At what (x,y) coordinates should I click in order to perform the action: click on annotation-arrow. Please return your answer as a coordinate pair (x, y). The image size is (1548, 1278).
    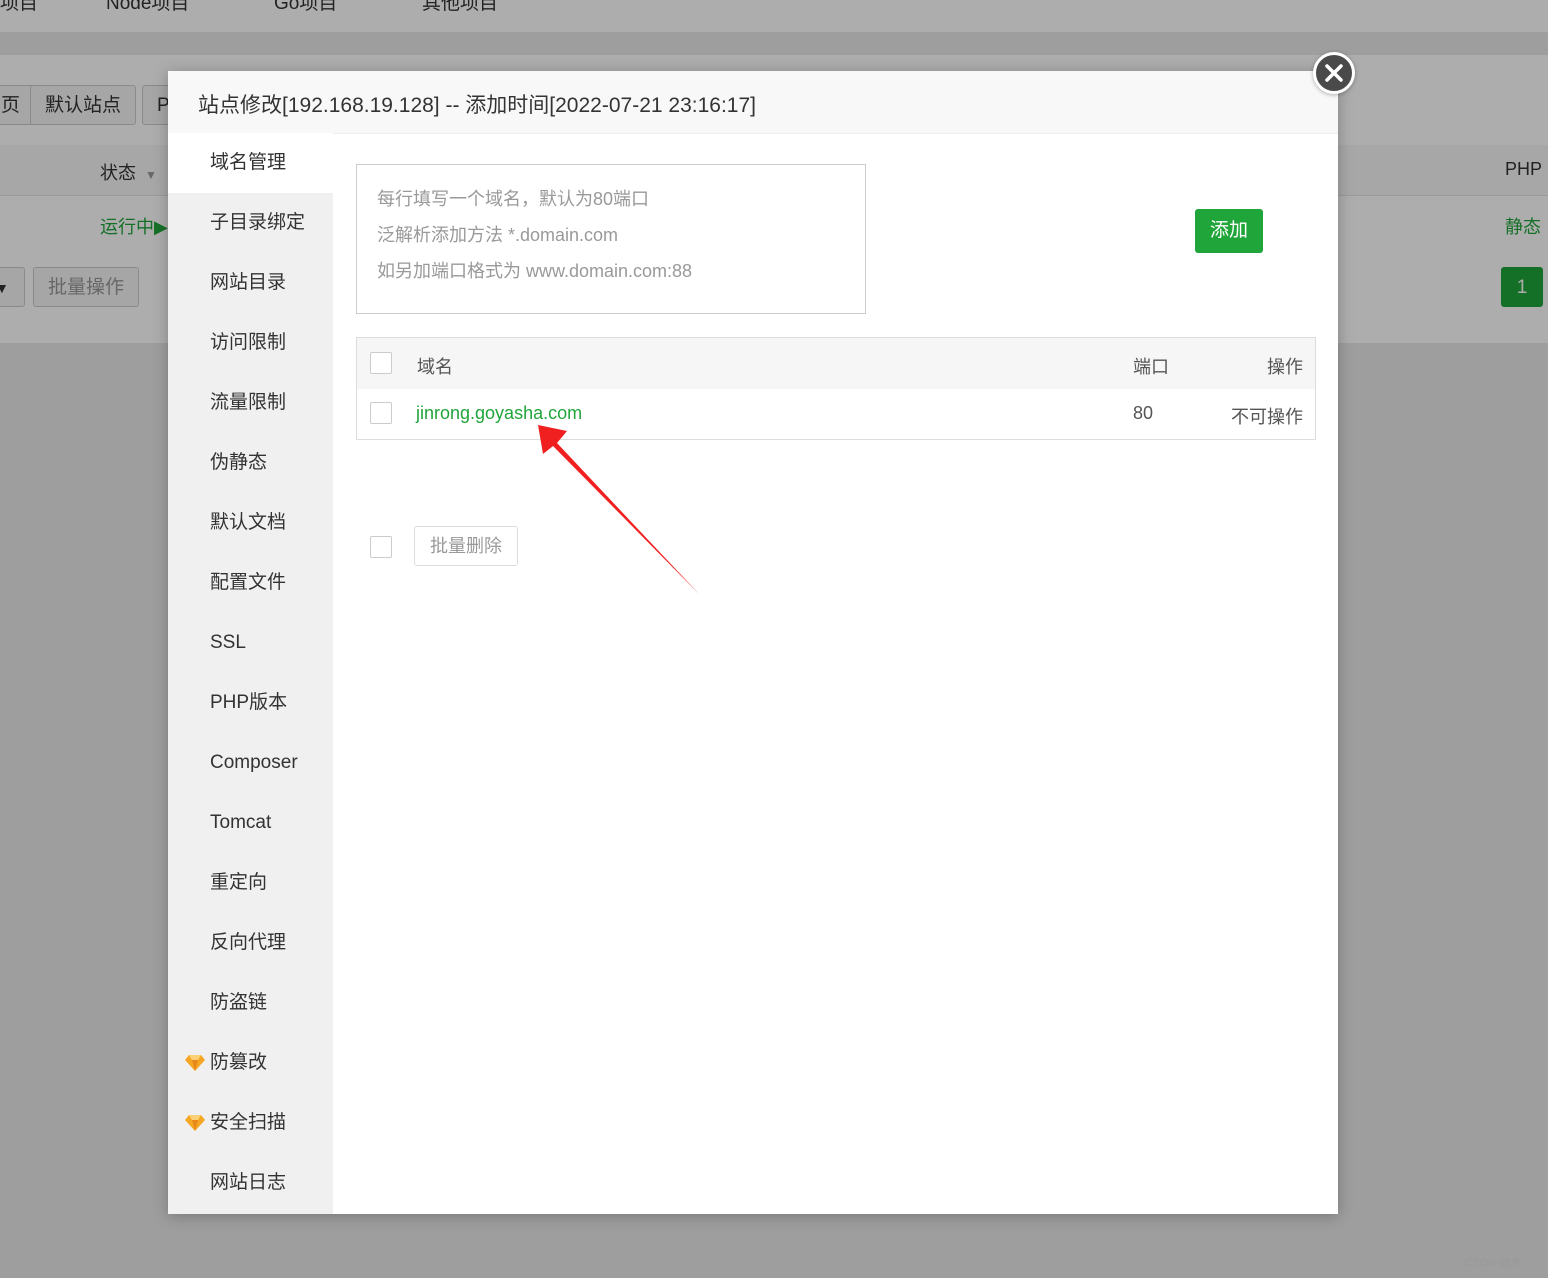
    Looking at the image, I should click on (619, 510).